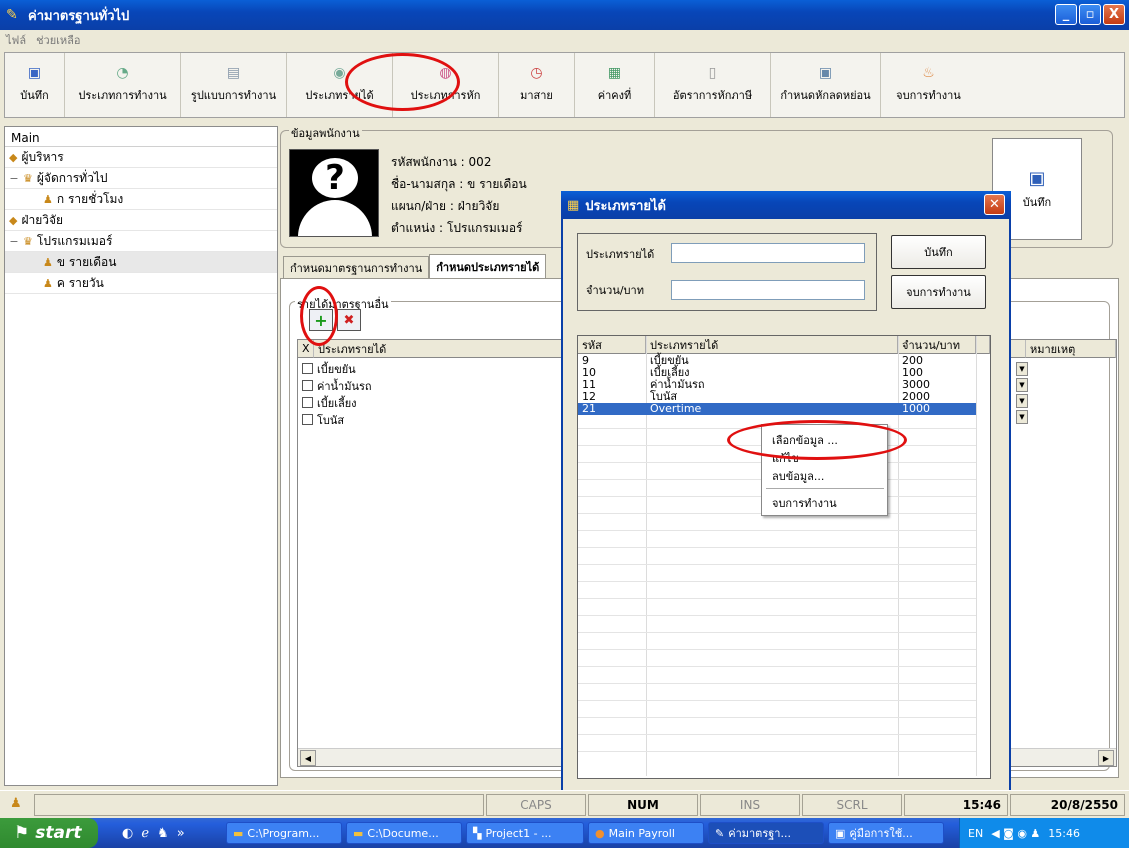 The height and width of the screenshot is (848, 1129). What do you see at coordinates (488, 266) in the screenshot?
I see `tab-income-type: กำหนดประเภทรายได้` at bounding box center [488, 266].